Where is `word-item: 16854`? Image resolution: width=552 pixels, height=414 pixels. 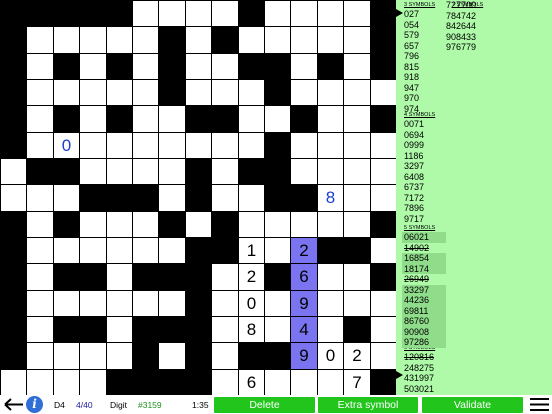 word-item: 16854 is located at coordinates (416, 258).